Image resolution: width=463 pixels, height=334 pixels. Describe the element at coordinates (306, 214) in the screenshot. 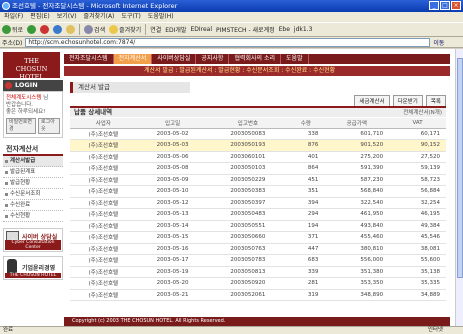

I see `cell-qty: 294` at that location.